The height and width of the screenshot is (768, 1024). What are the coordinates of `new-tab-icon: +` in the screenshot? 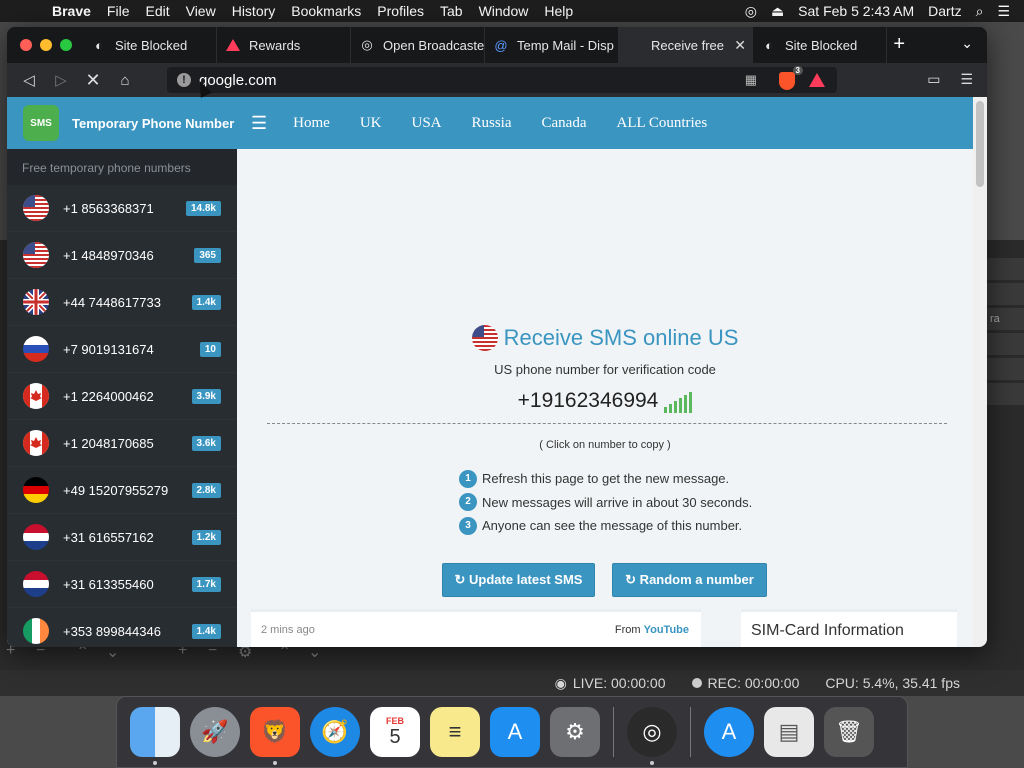 It's located at (899, 44).